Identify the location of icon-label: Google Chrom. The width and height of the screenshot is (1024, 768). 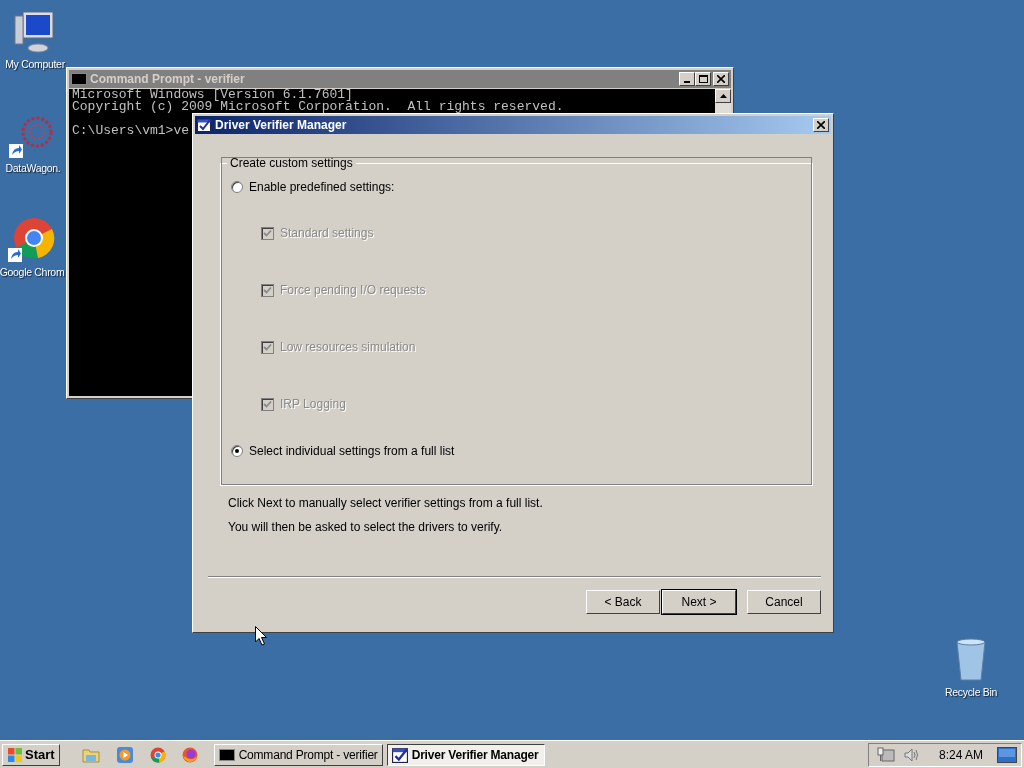
(32, 272).